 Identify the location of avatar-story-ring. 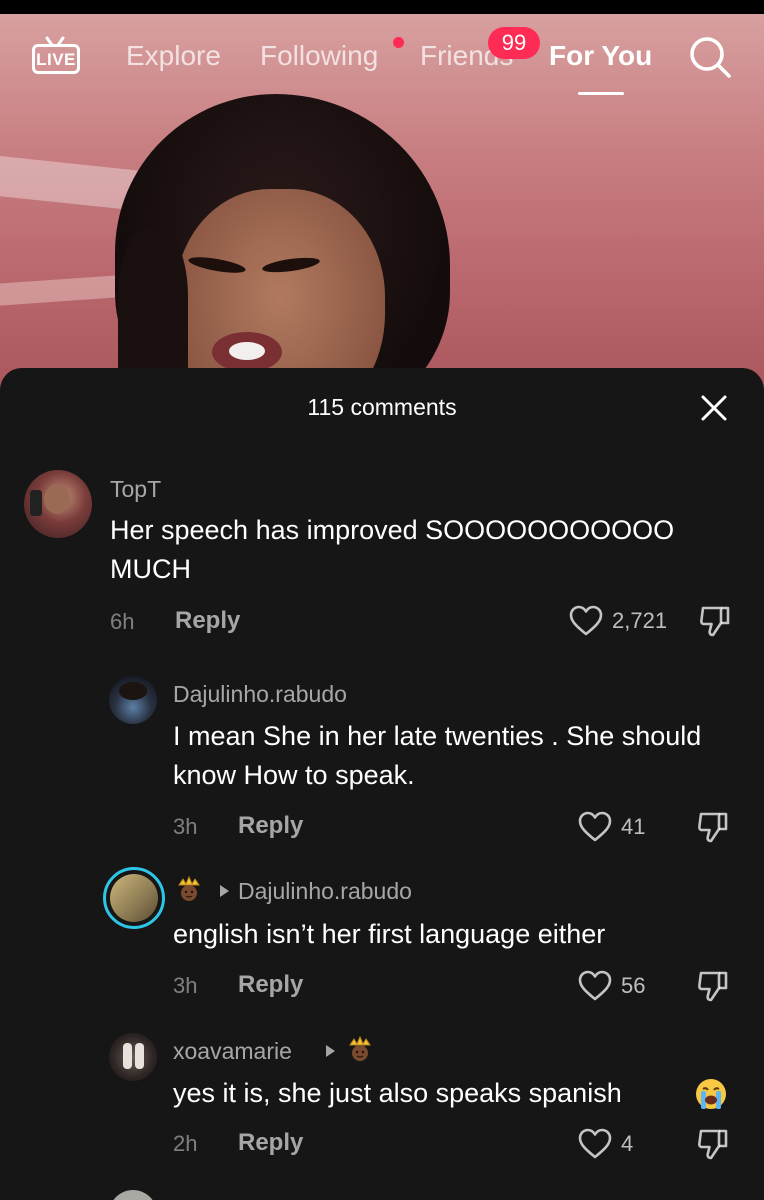
(134, 898).